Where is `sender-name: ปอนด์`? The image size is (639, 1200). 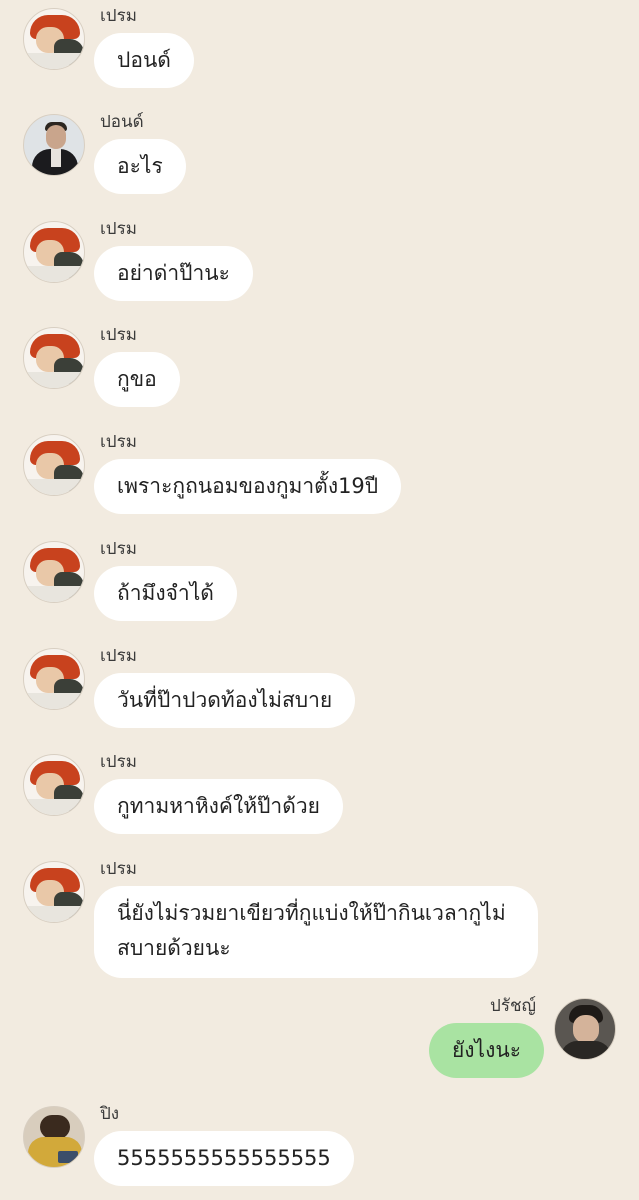
sender-name: ปอนด์ is located at coordinates (122, 122).